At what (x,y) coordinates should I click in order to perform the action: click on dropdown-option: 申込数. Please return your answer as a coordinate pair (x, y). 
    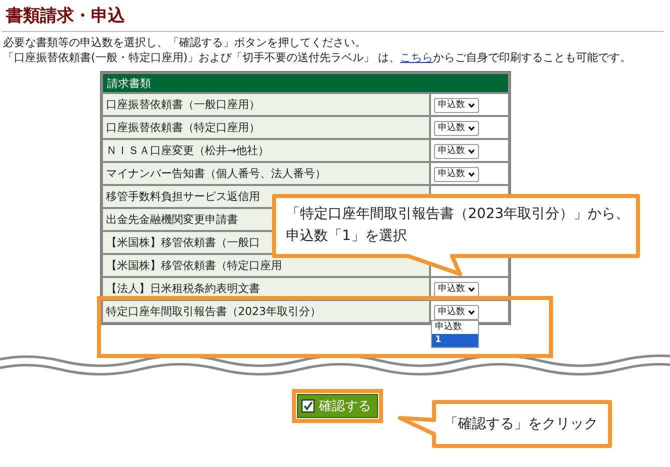
    Looking at the image, I should click on (455, 327).